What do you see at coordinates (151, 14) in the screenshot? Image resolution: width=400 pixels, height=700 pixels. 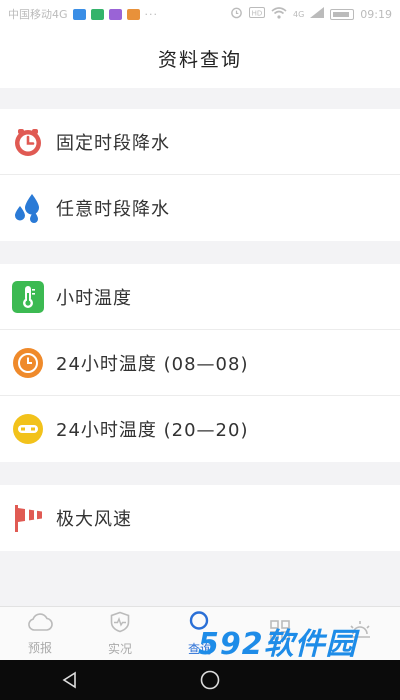 I see `more-notifications-label: ···` at bounding box center [151, 14].